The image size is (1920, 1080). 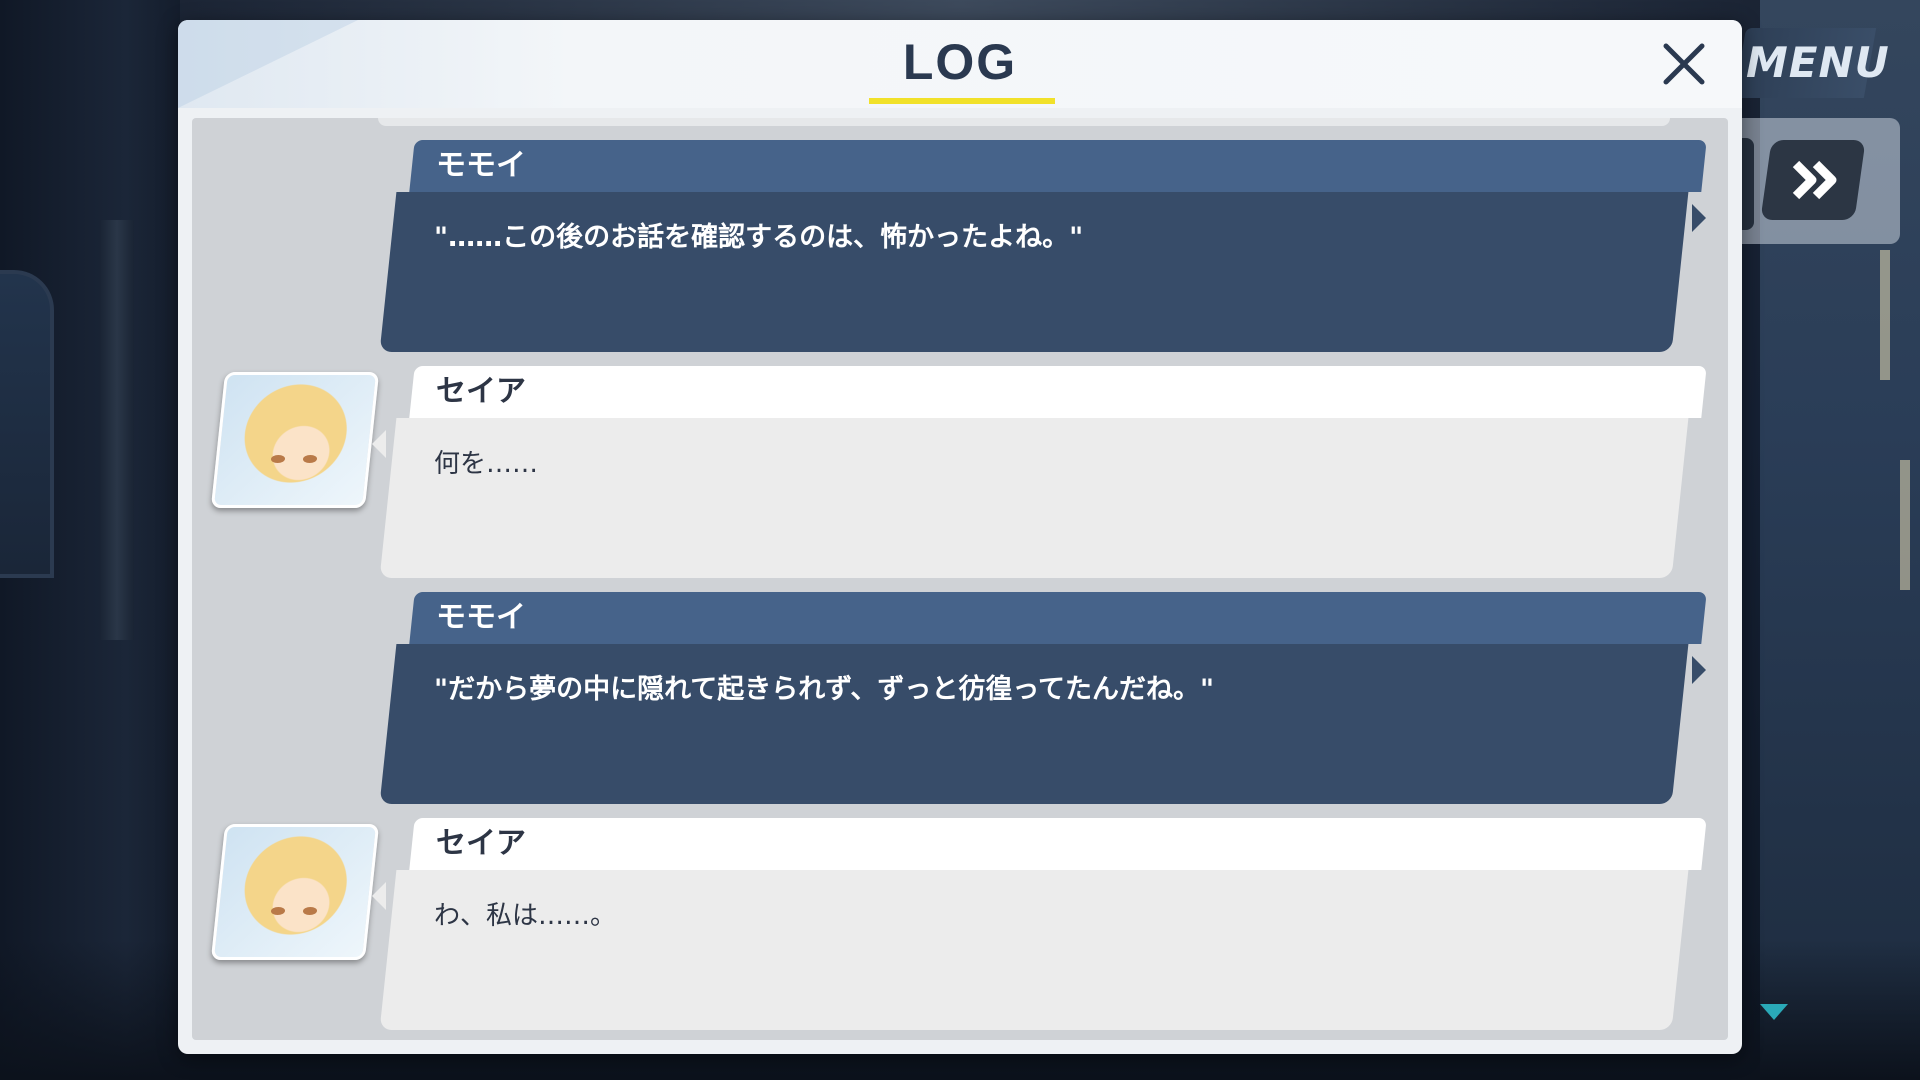 What do you see at coordinates (27, 424) in the screenshot?
I see `background-window` at bounding box center [27, 424].